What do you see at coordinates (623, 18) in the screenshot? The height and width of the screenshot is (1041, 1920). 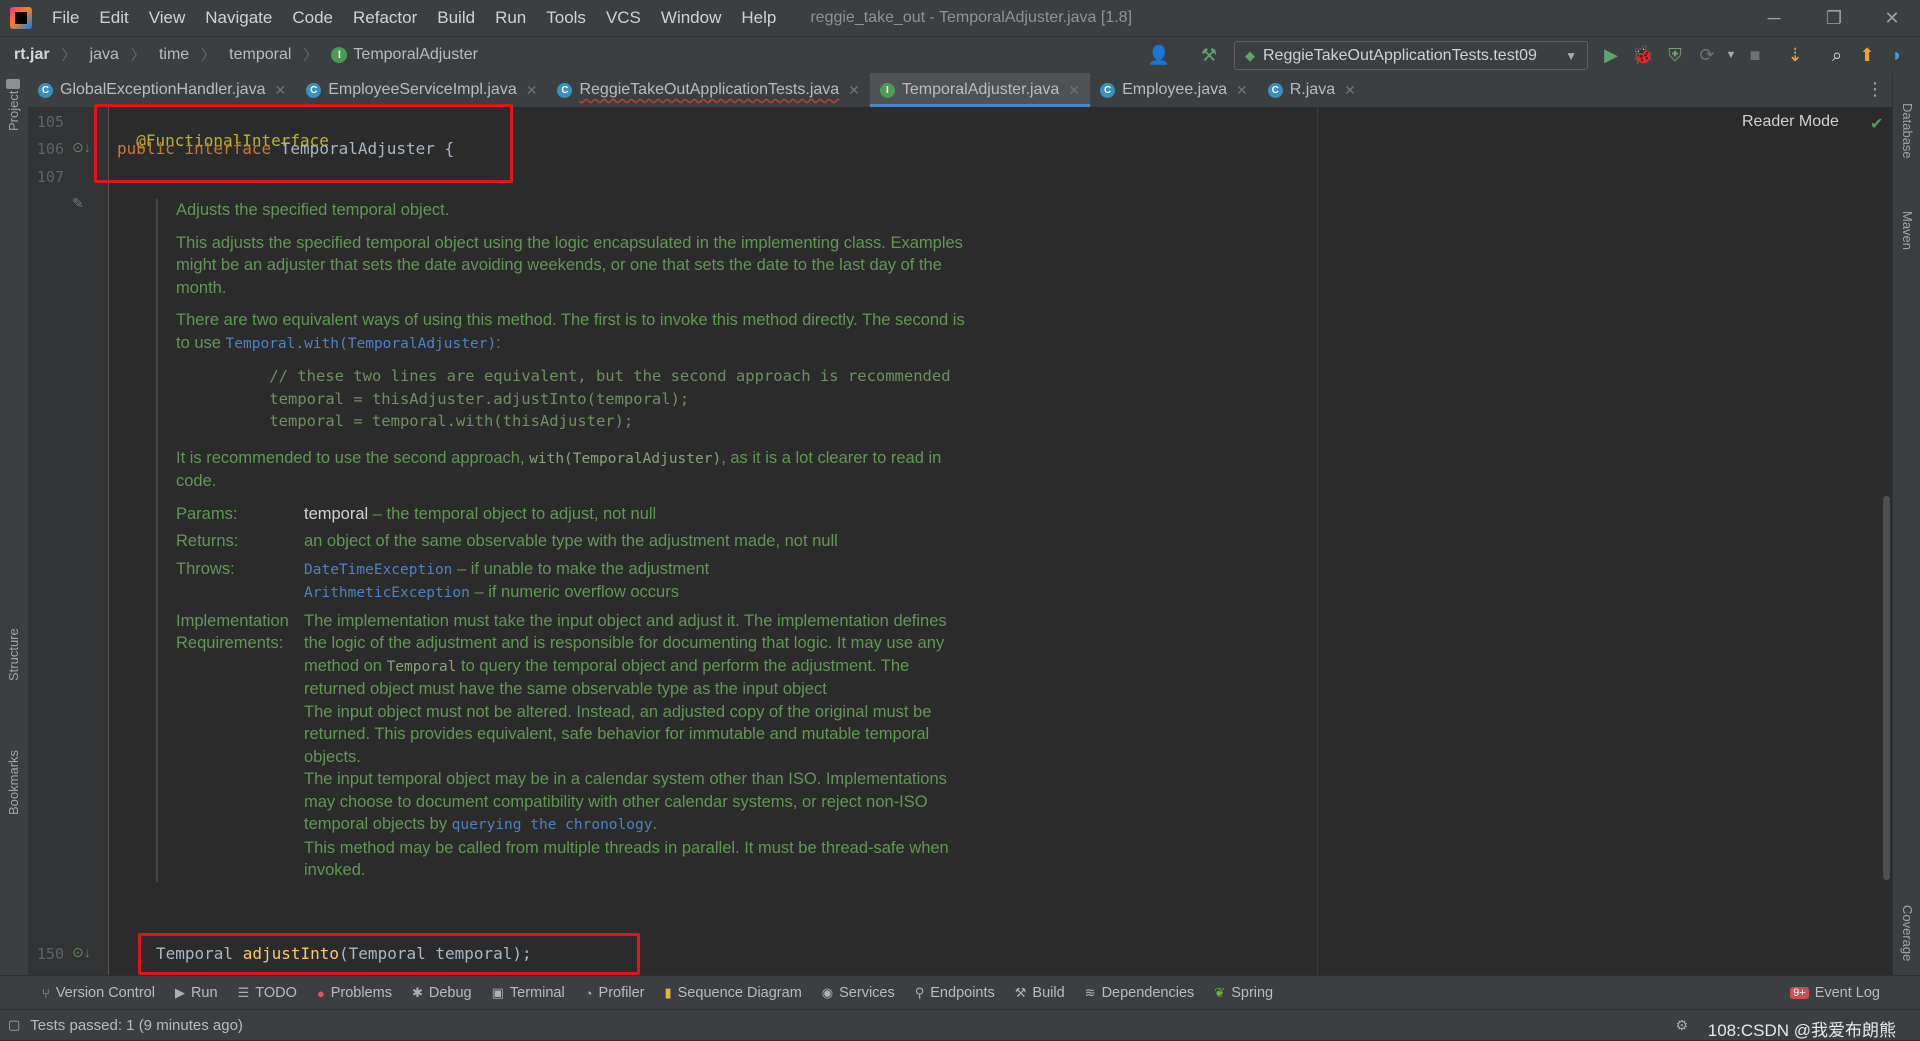 I see `menu-vcs: VCS` at bounding box center [623, 18].